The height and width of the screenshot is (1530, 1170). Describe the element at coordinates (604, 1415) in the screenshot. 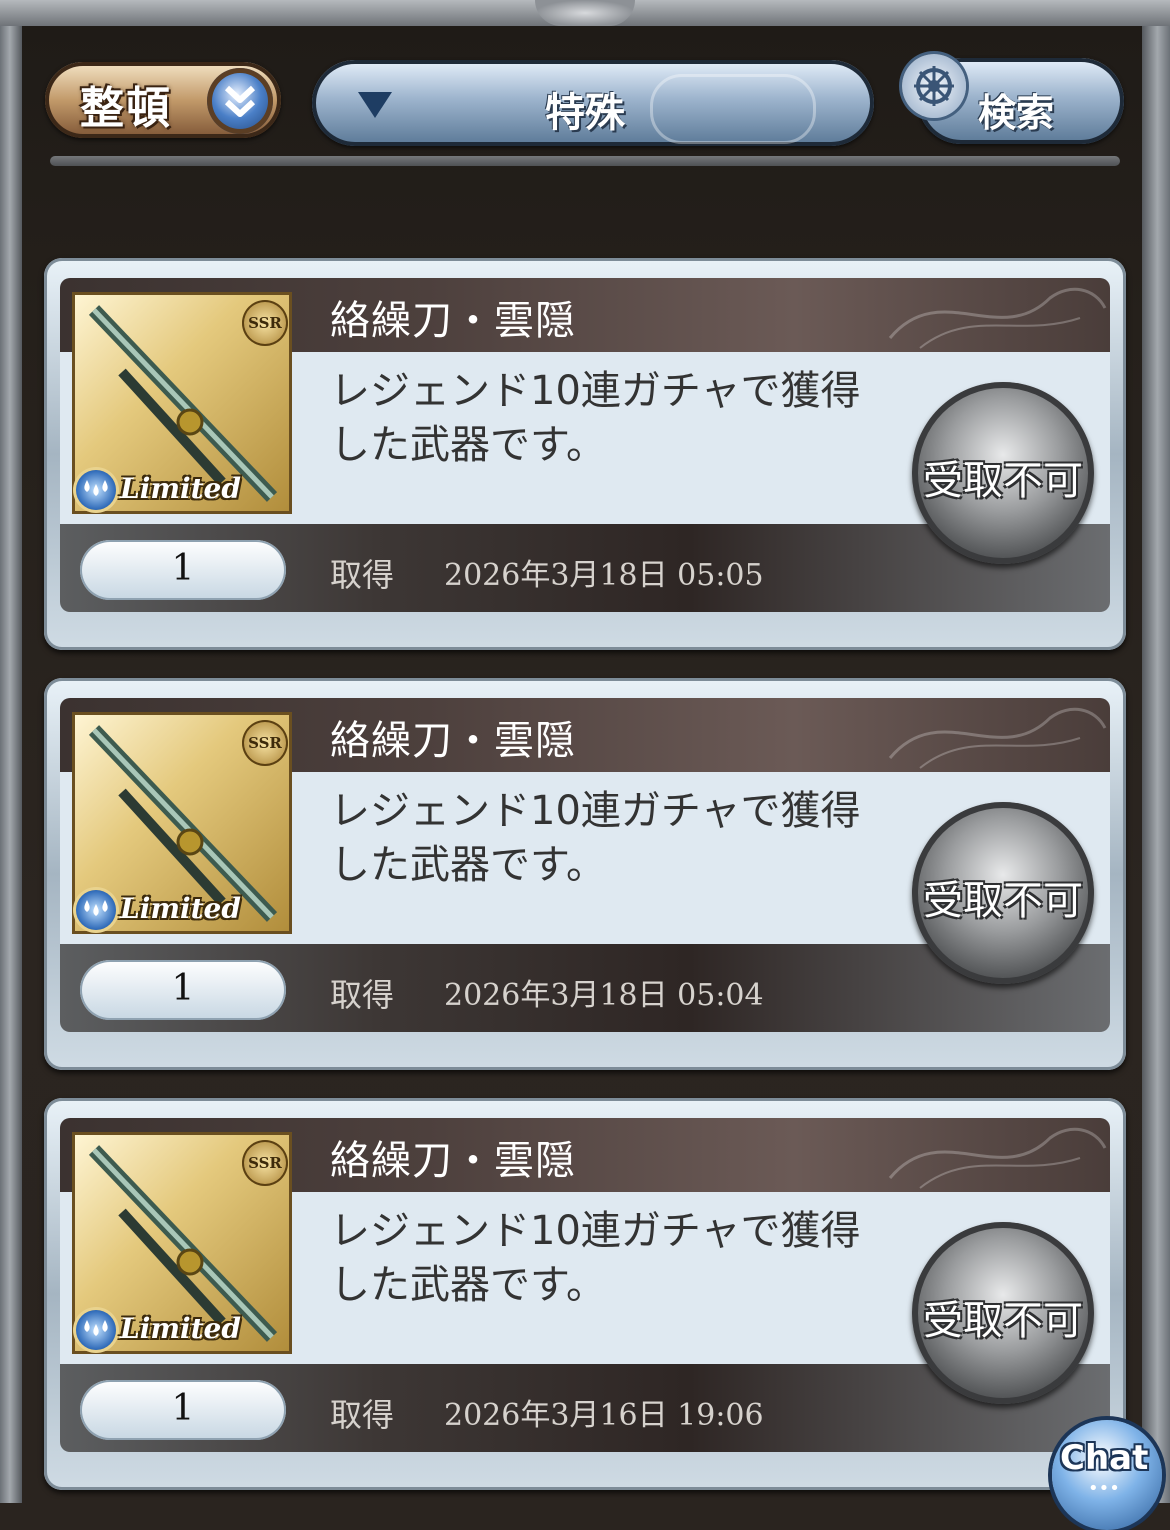

I see `acquired-date: 2026年3月16日 19:06` at that location.